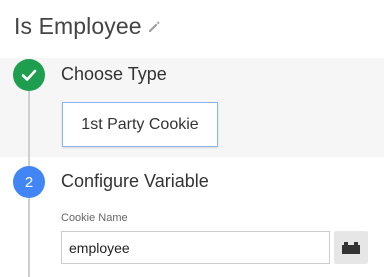 The height and width of the screenshot is (277, 384). What do you see at coordinates (140, 124) in the screenshot?
I see `variable-type-card: 1st Party Cookie` at bounding box center [140, 124].